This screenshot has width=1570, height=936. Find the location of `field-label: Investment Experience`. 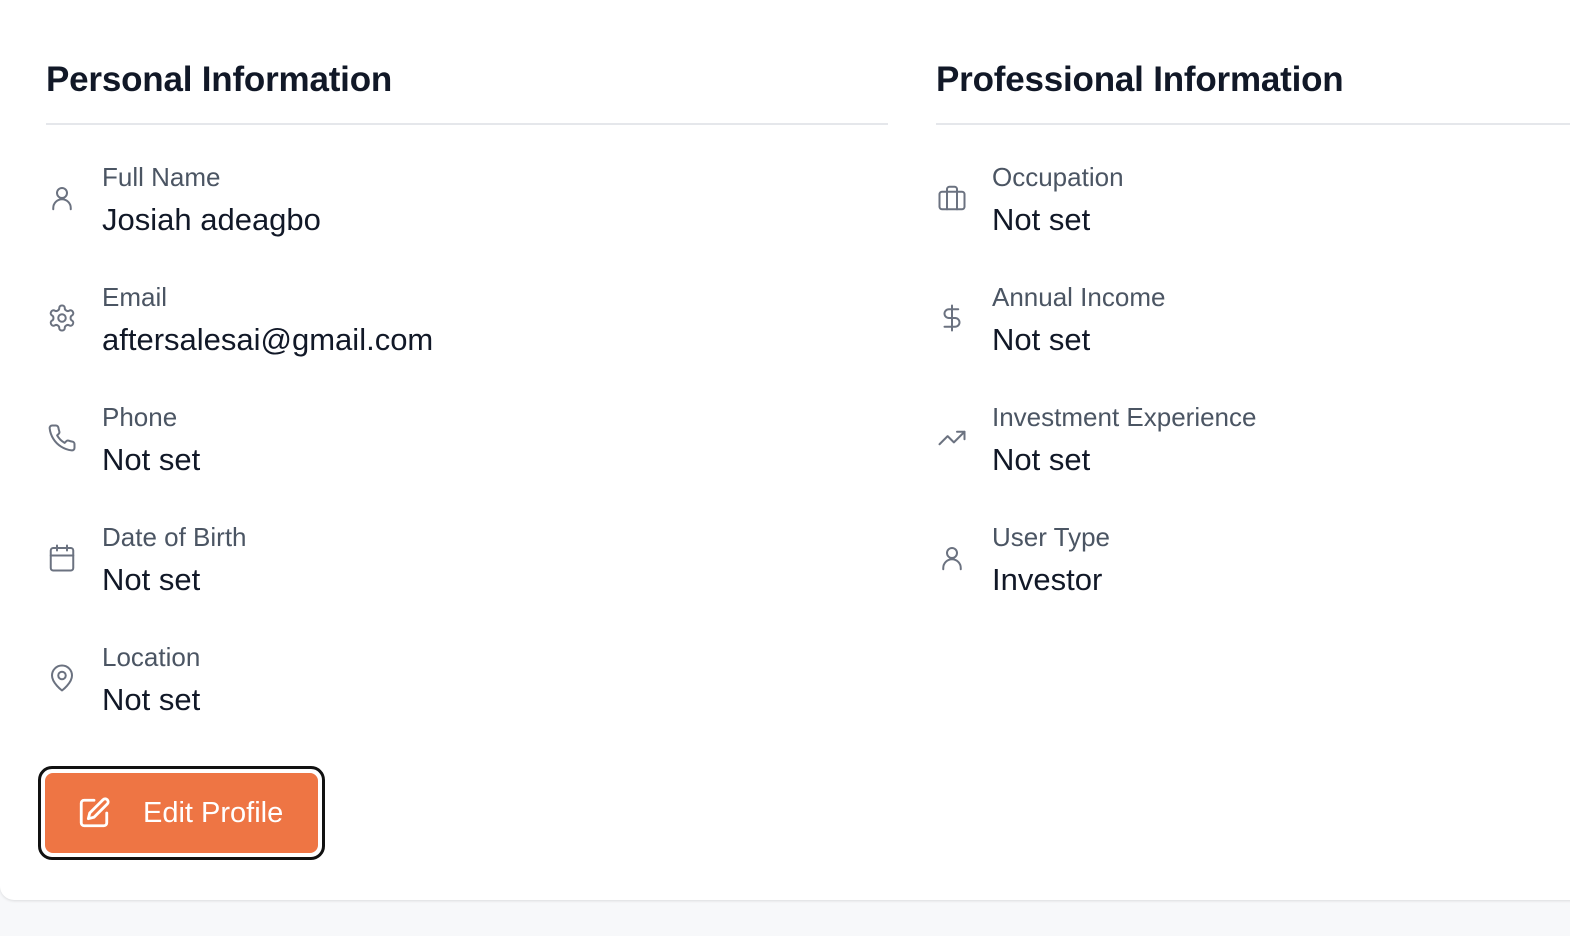

field-label: Investment Experience is located at coordinates (1124, 417).